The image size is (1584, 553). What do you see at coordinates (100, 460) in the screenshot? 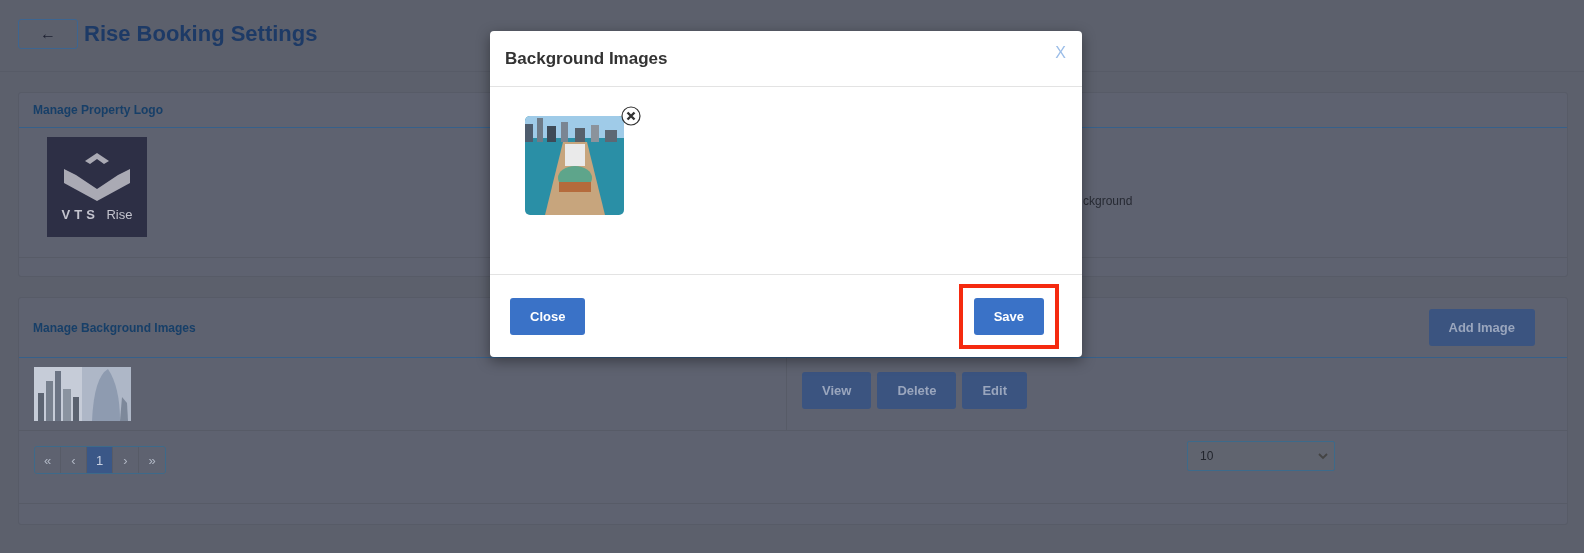
I see `page-link: 1` at bounding box center [100, 460].